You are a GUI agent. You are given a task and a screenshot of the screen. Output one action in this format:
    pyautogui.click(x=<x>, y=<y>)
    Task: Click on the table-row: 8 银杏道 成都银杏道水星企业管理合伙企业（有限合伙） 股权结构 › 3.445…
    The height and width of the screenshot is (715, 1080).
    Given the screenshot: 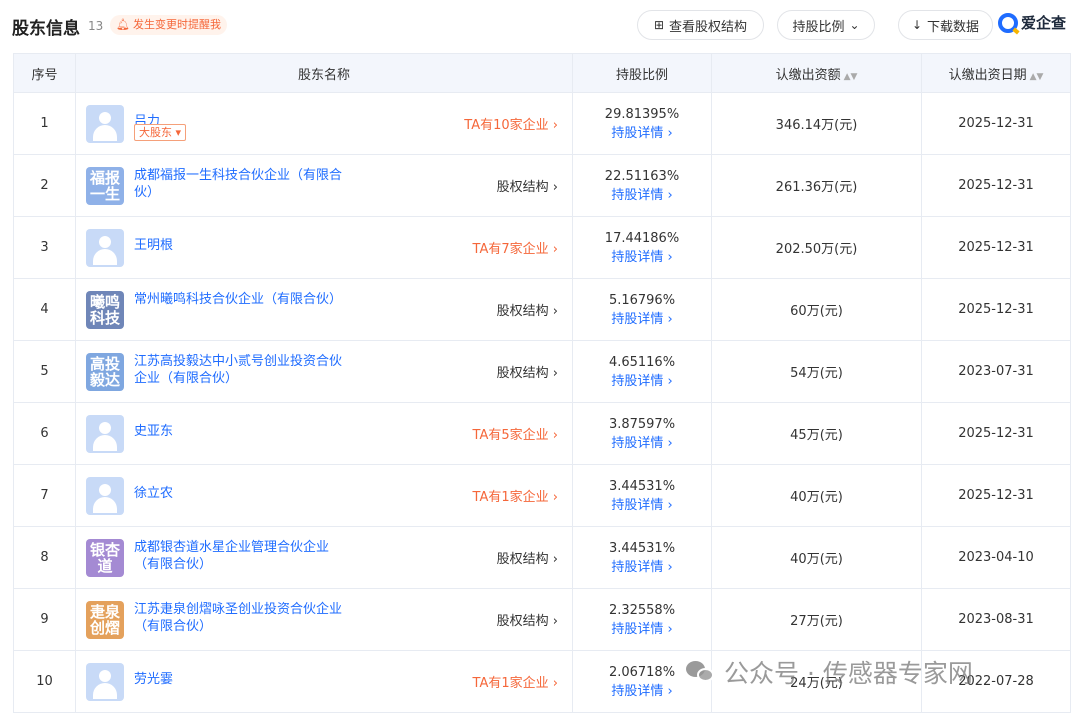 What is the action you would take?
    pyautogui.click(x=542, y=557)
    